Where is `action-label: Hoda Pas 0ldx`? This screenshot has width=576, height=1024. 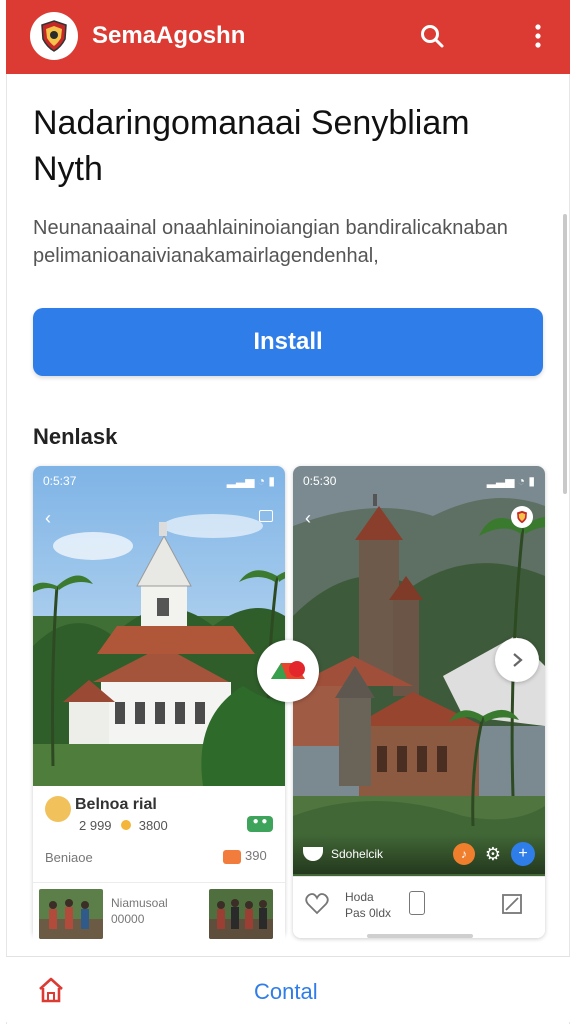 action-label: Hoda Pas 0ldx is located at coordinates (368, 905).